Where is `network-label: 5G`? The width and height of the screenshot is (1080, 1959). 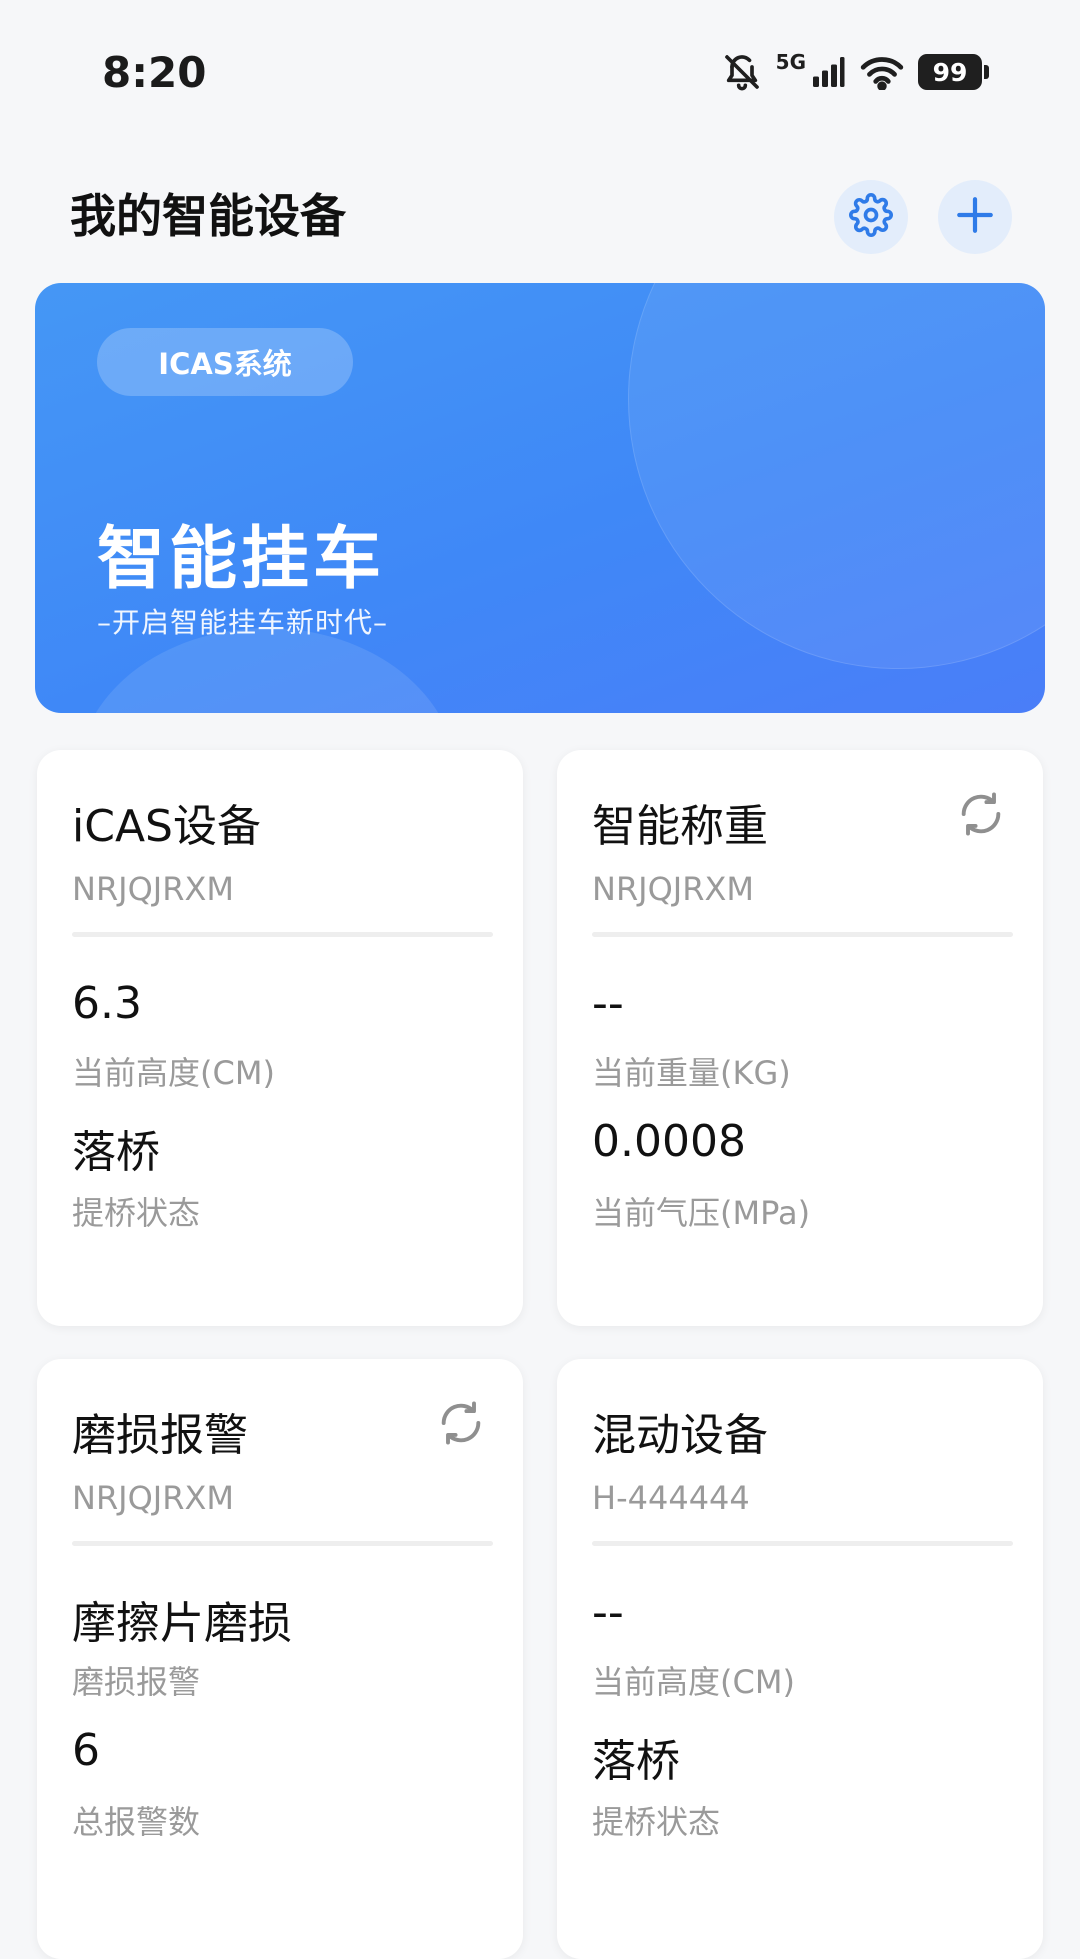
network-label: 5G is located at coordinates (790, 62).